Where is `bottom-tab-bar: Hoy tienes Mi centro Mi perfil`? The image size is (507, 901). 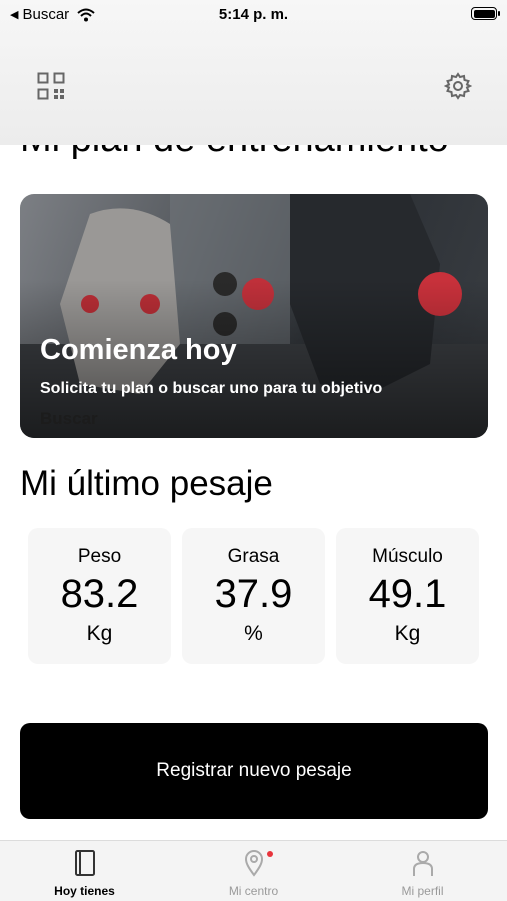
bottom-tab-bar: Hoy tienes Mi centro Mi perfil is located at coordinates (253, 870).